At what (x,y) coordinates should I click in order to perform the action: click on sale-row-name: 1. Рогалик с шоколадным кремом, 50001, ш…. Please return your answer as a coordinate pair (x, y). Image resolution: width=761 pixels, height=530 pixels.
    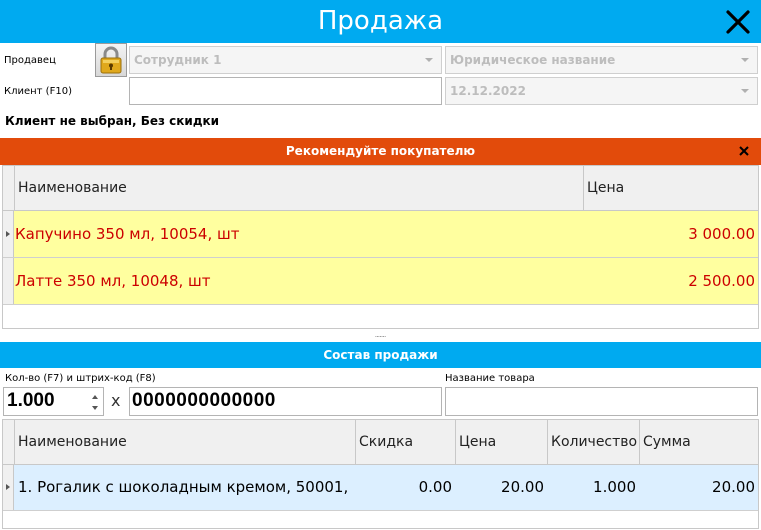
    Looking at the image, I should click on (185, 487).